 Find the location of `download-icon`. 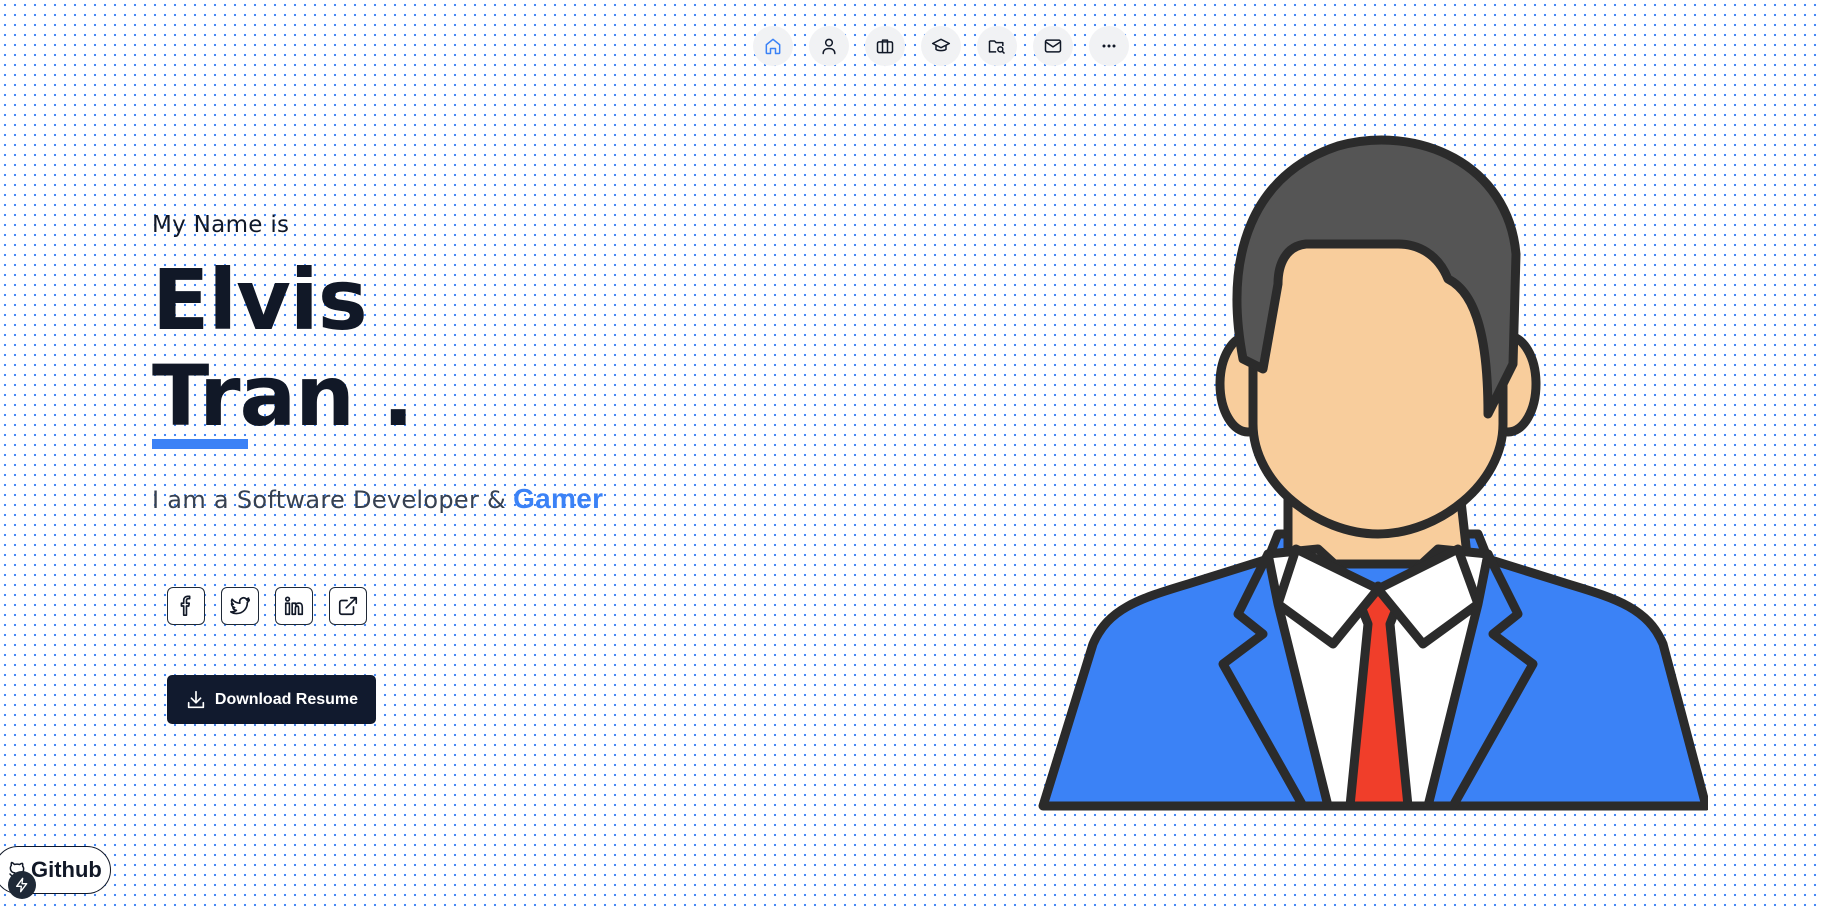

download-icon is located at coordinates (196, 699).